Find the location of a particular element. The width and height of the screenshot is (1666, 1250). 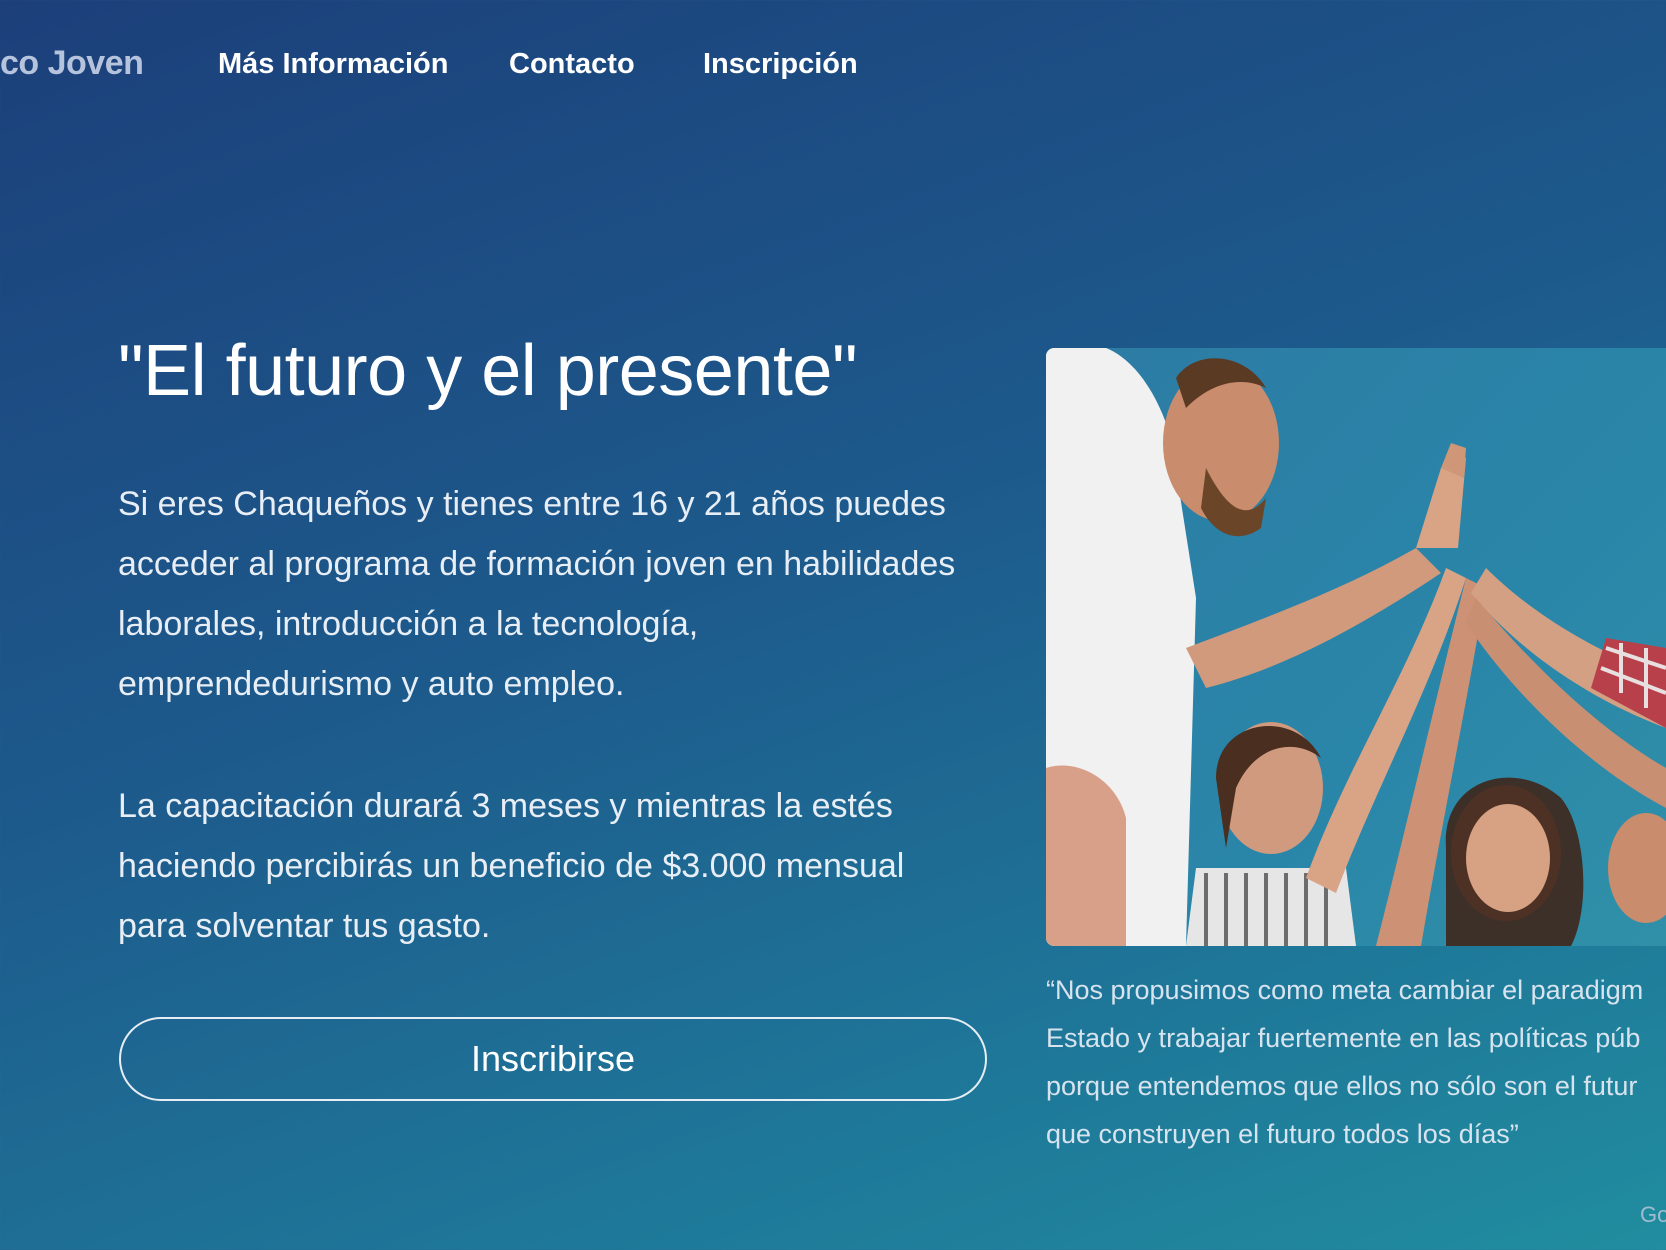

nav-link-inscripcion: Inscripción is located at coordinates (780, 64).